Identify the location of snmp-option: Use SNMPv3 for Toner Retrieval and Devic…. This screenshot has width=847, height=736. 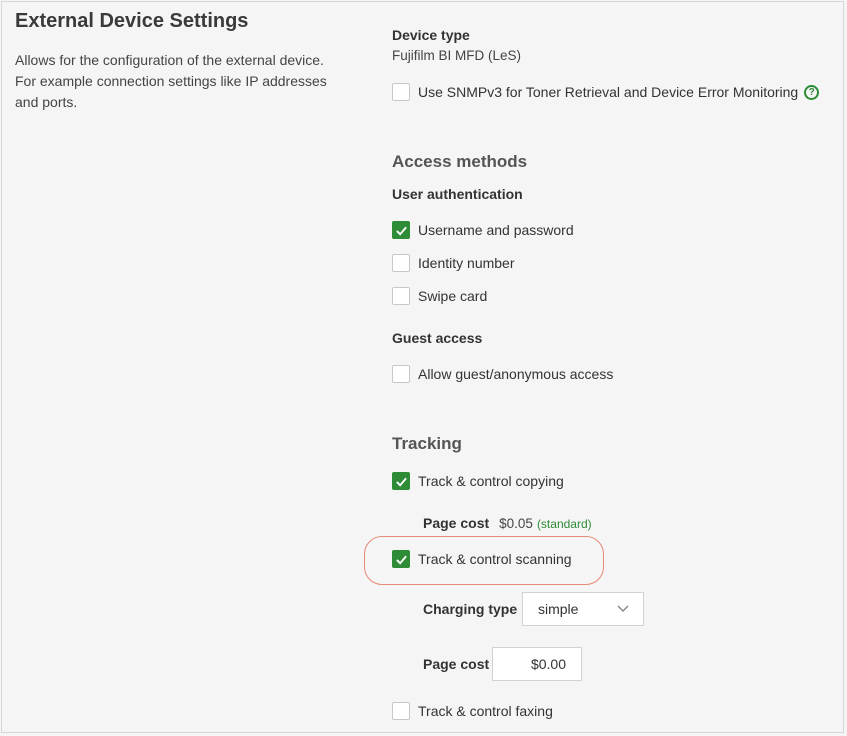
(606, 92).